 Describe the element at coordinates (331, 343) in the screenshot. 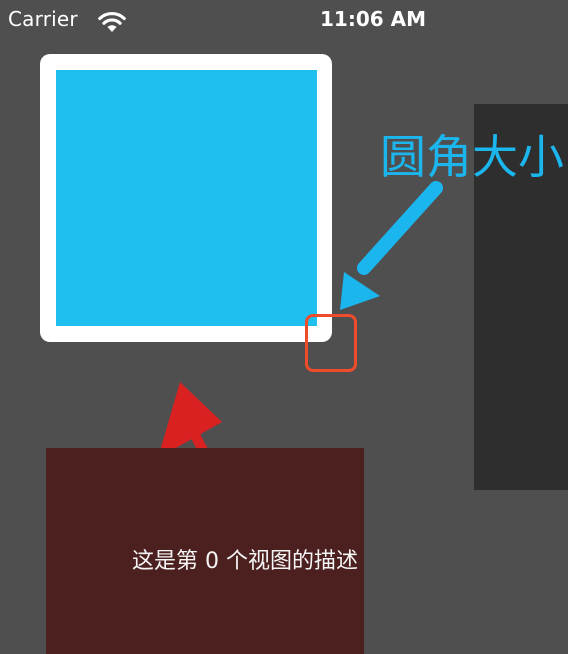

I see `corner-highlight-box` at that location.